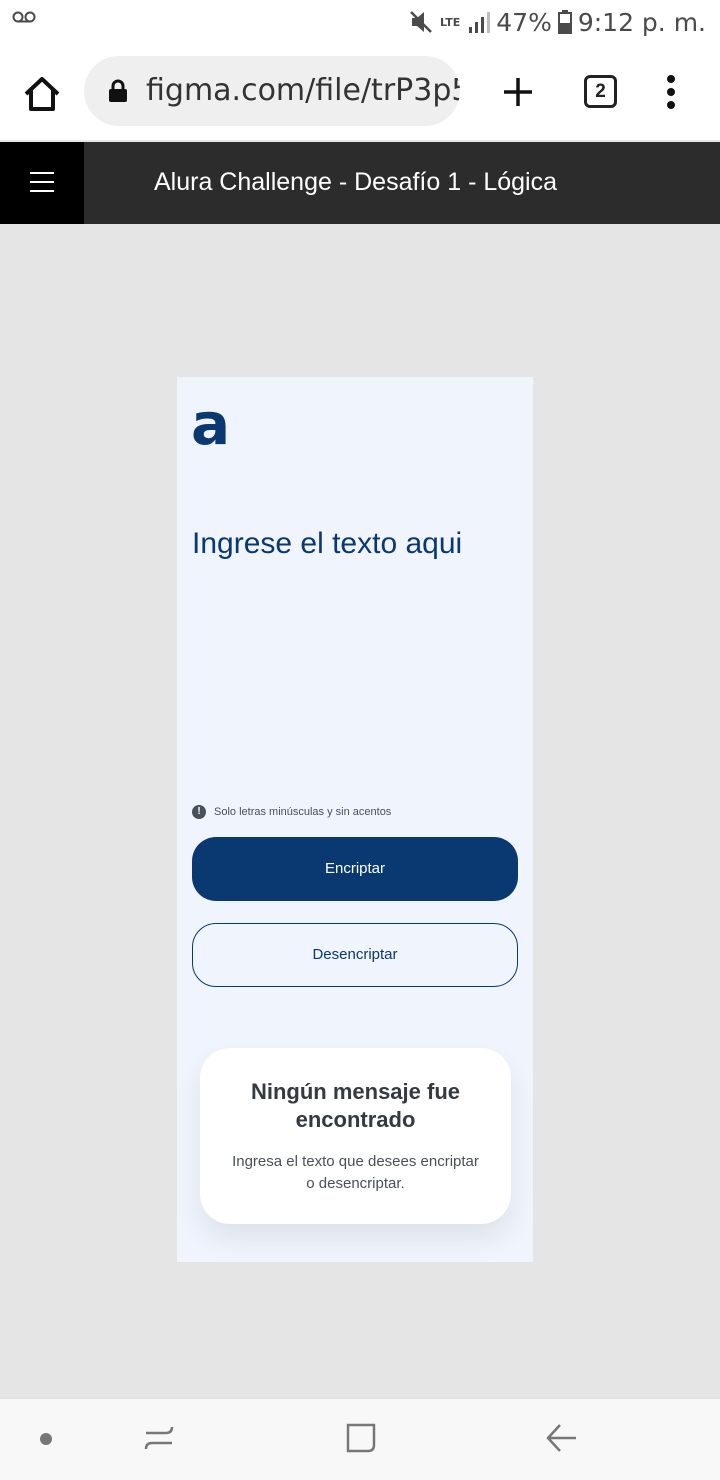 The image size is (720, 1480). What do you see at coordinates (564, 22) in the screenshot?
I see `battery-icon` at bounding box center [564, 22].